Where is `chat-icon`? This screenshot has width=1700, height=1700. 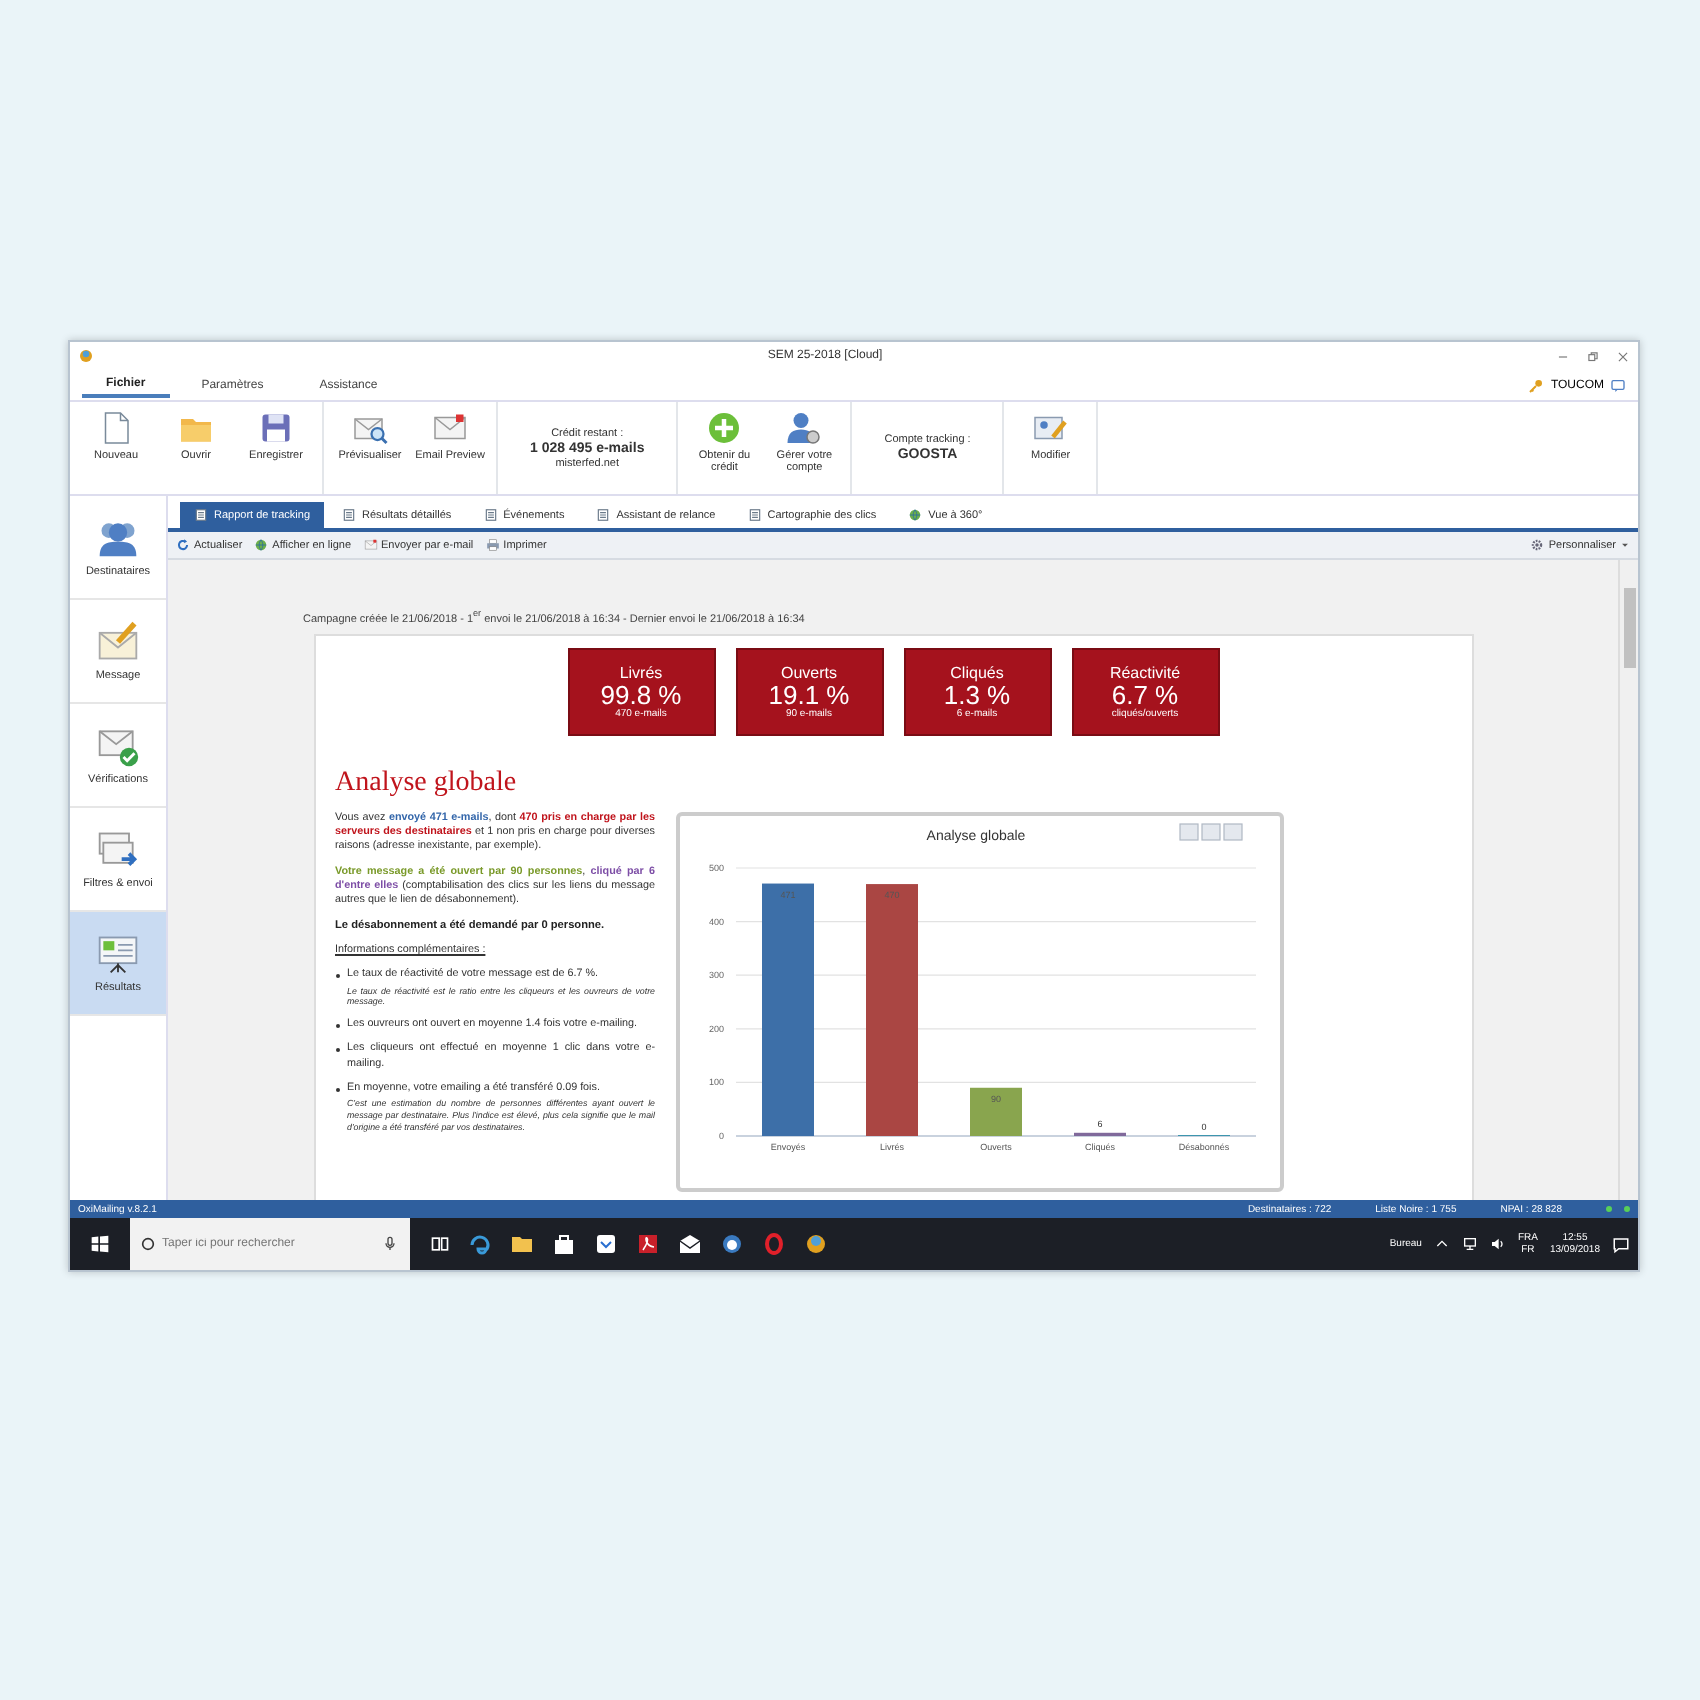 chat-icon is located at coordinates (1618, 385).